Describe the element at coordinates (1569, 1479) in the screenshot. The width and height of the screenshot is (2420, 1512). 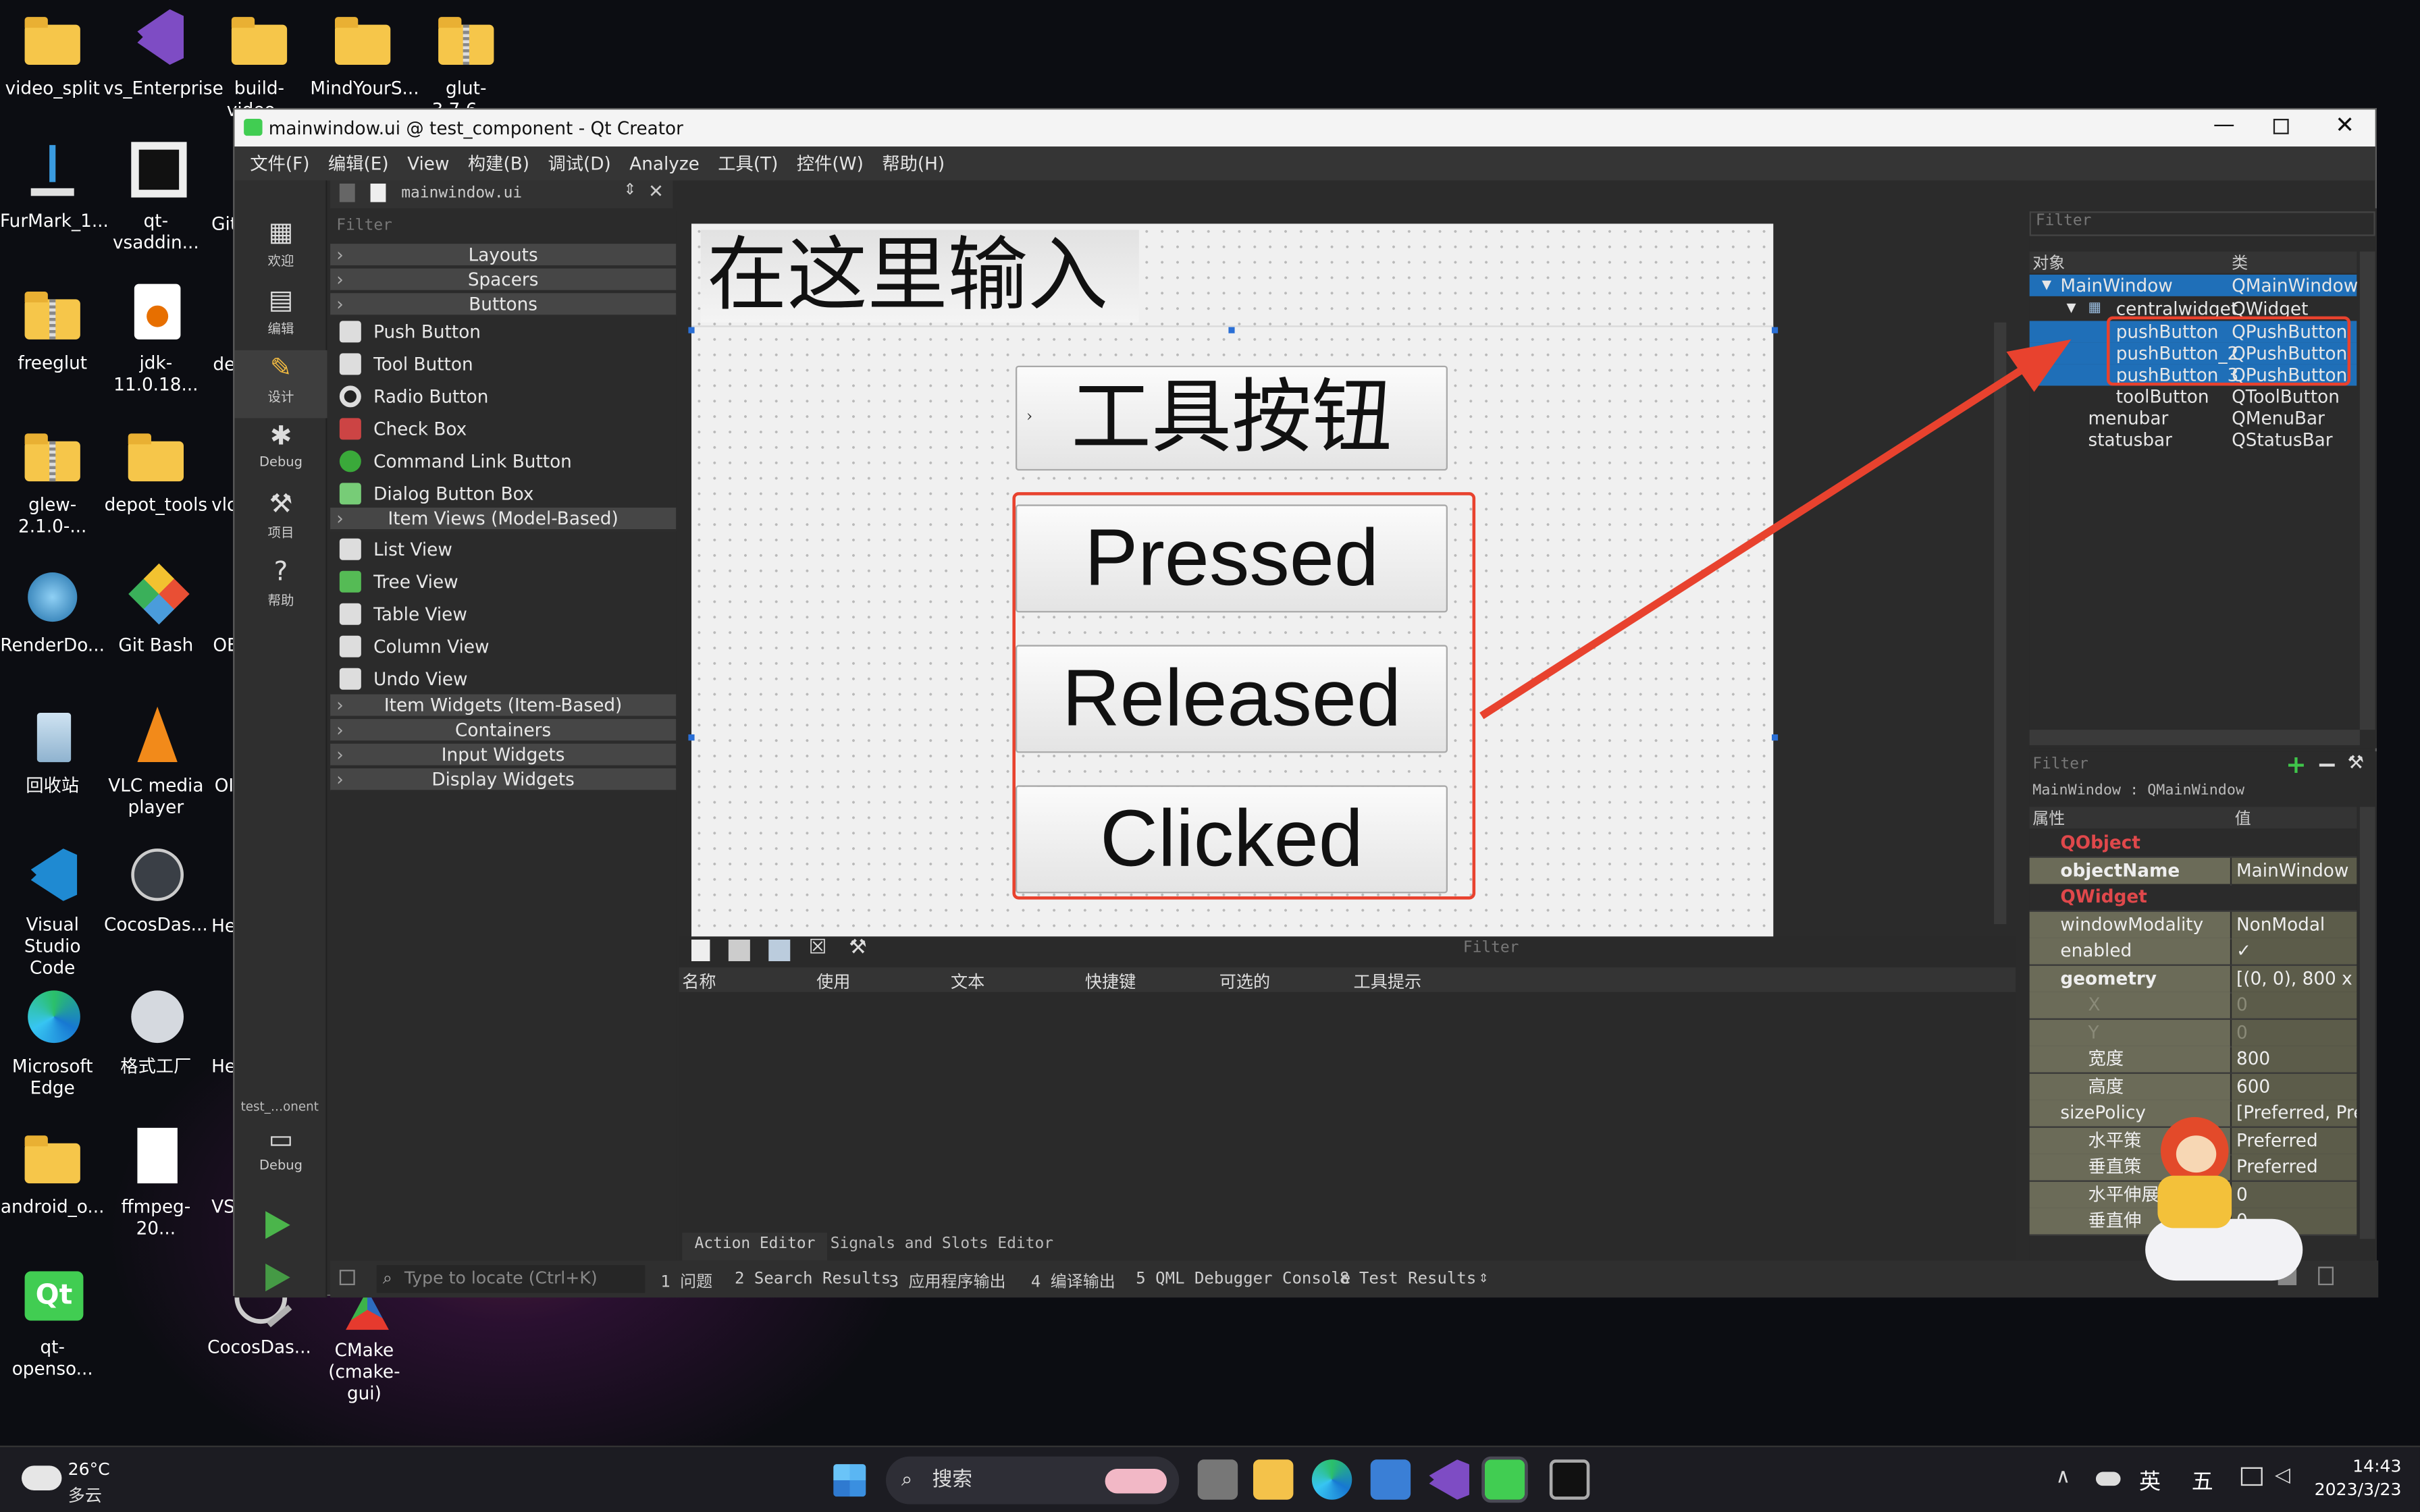
I see `terminal-icon` at that location.